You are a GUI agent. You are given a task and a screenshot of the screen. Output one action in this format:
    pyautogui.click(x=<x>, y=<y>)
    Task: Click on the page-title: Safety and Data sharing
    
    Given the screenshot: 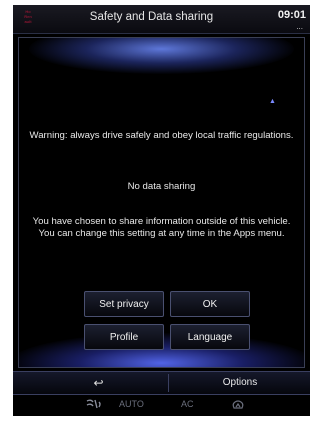 What is the action you would take?
    pyautogui.click(x=151, y=17)
    